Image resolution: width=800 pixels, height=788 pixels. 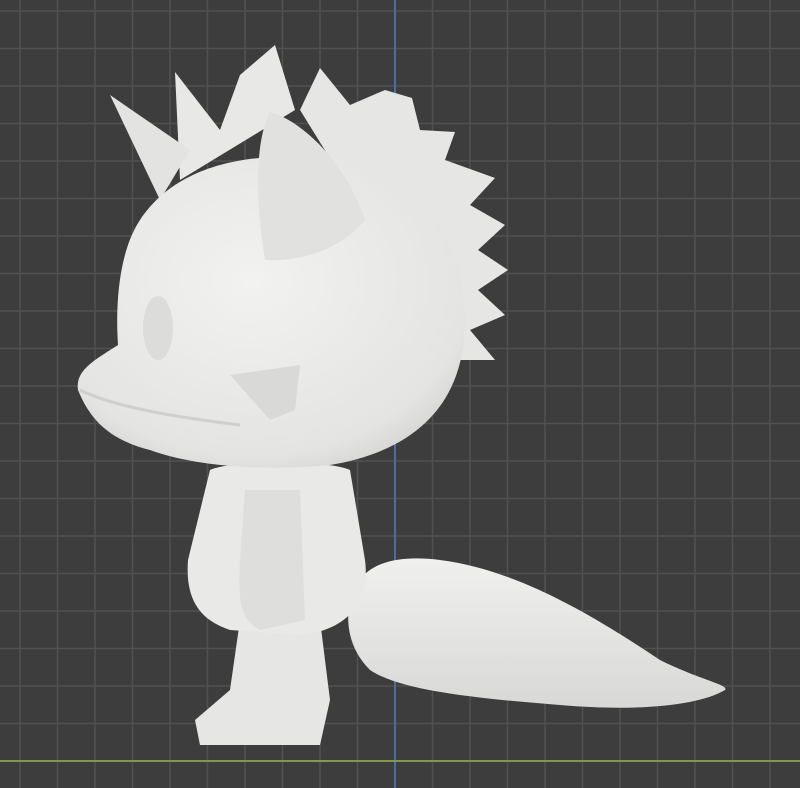 I want to click on leg, so click(x=262, y=682).